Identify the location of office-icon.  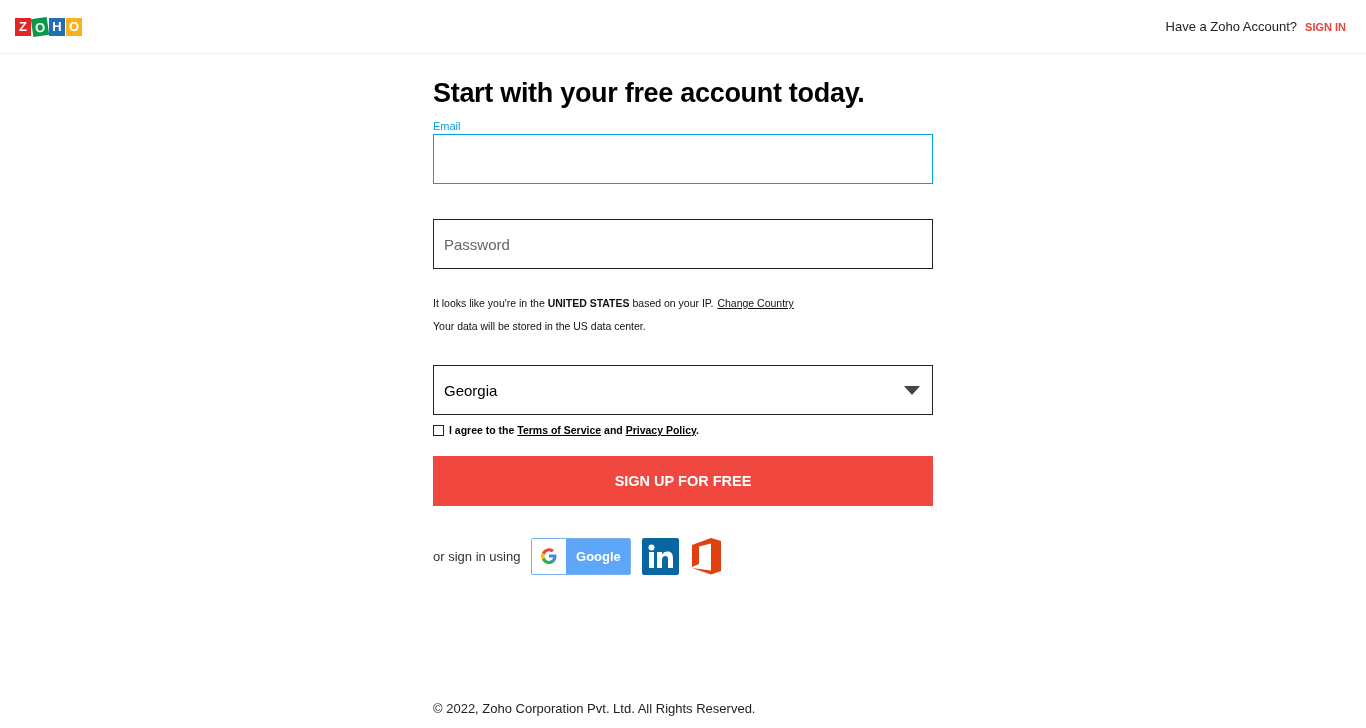
(707, 556).